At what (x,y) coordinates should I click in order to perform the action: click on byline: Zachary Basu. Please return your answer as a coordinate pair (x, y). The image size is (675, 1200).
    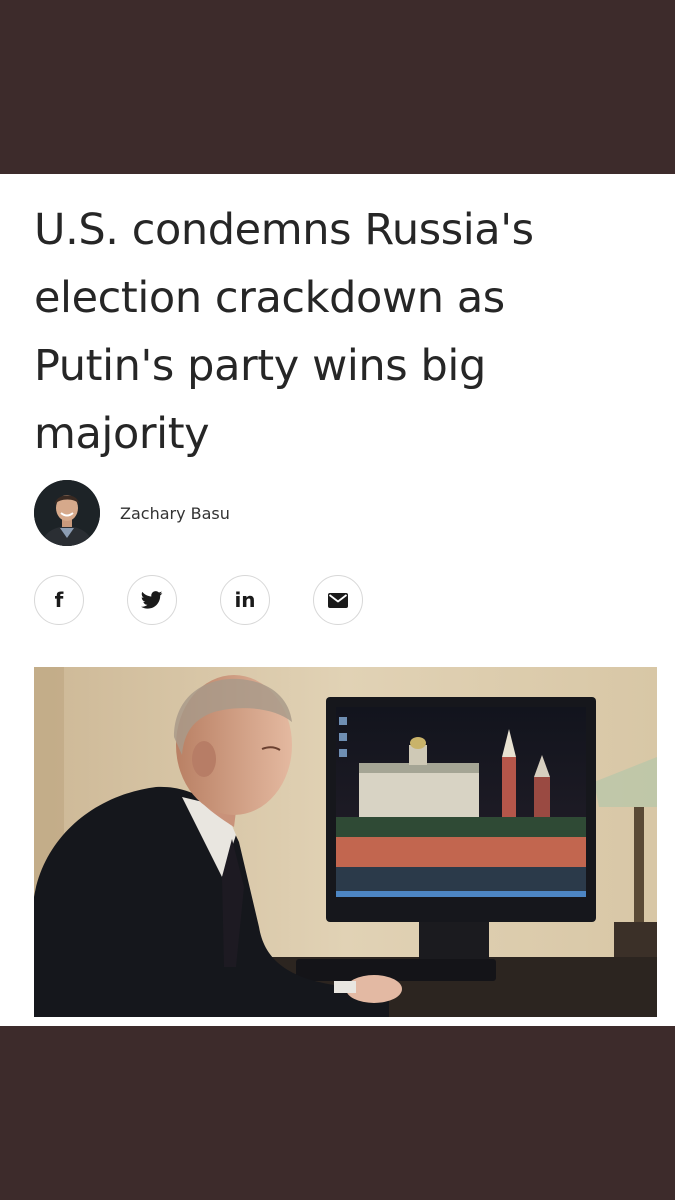
    Looking at the image, I should click on (132, 513).